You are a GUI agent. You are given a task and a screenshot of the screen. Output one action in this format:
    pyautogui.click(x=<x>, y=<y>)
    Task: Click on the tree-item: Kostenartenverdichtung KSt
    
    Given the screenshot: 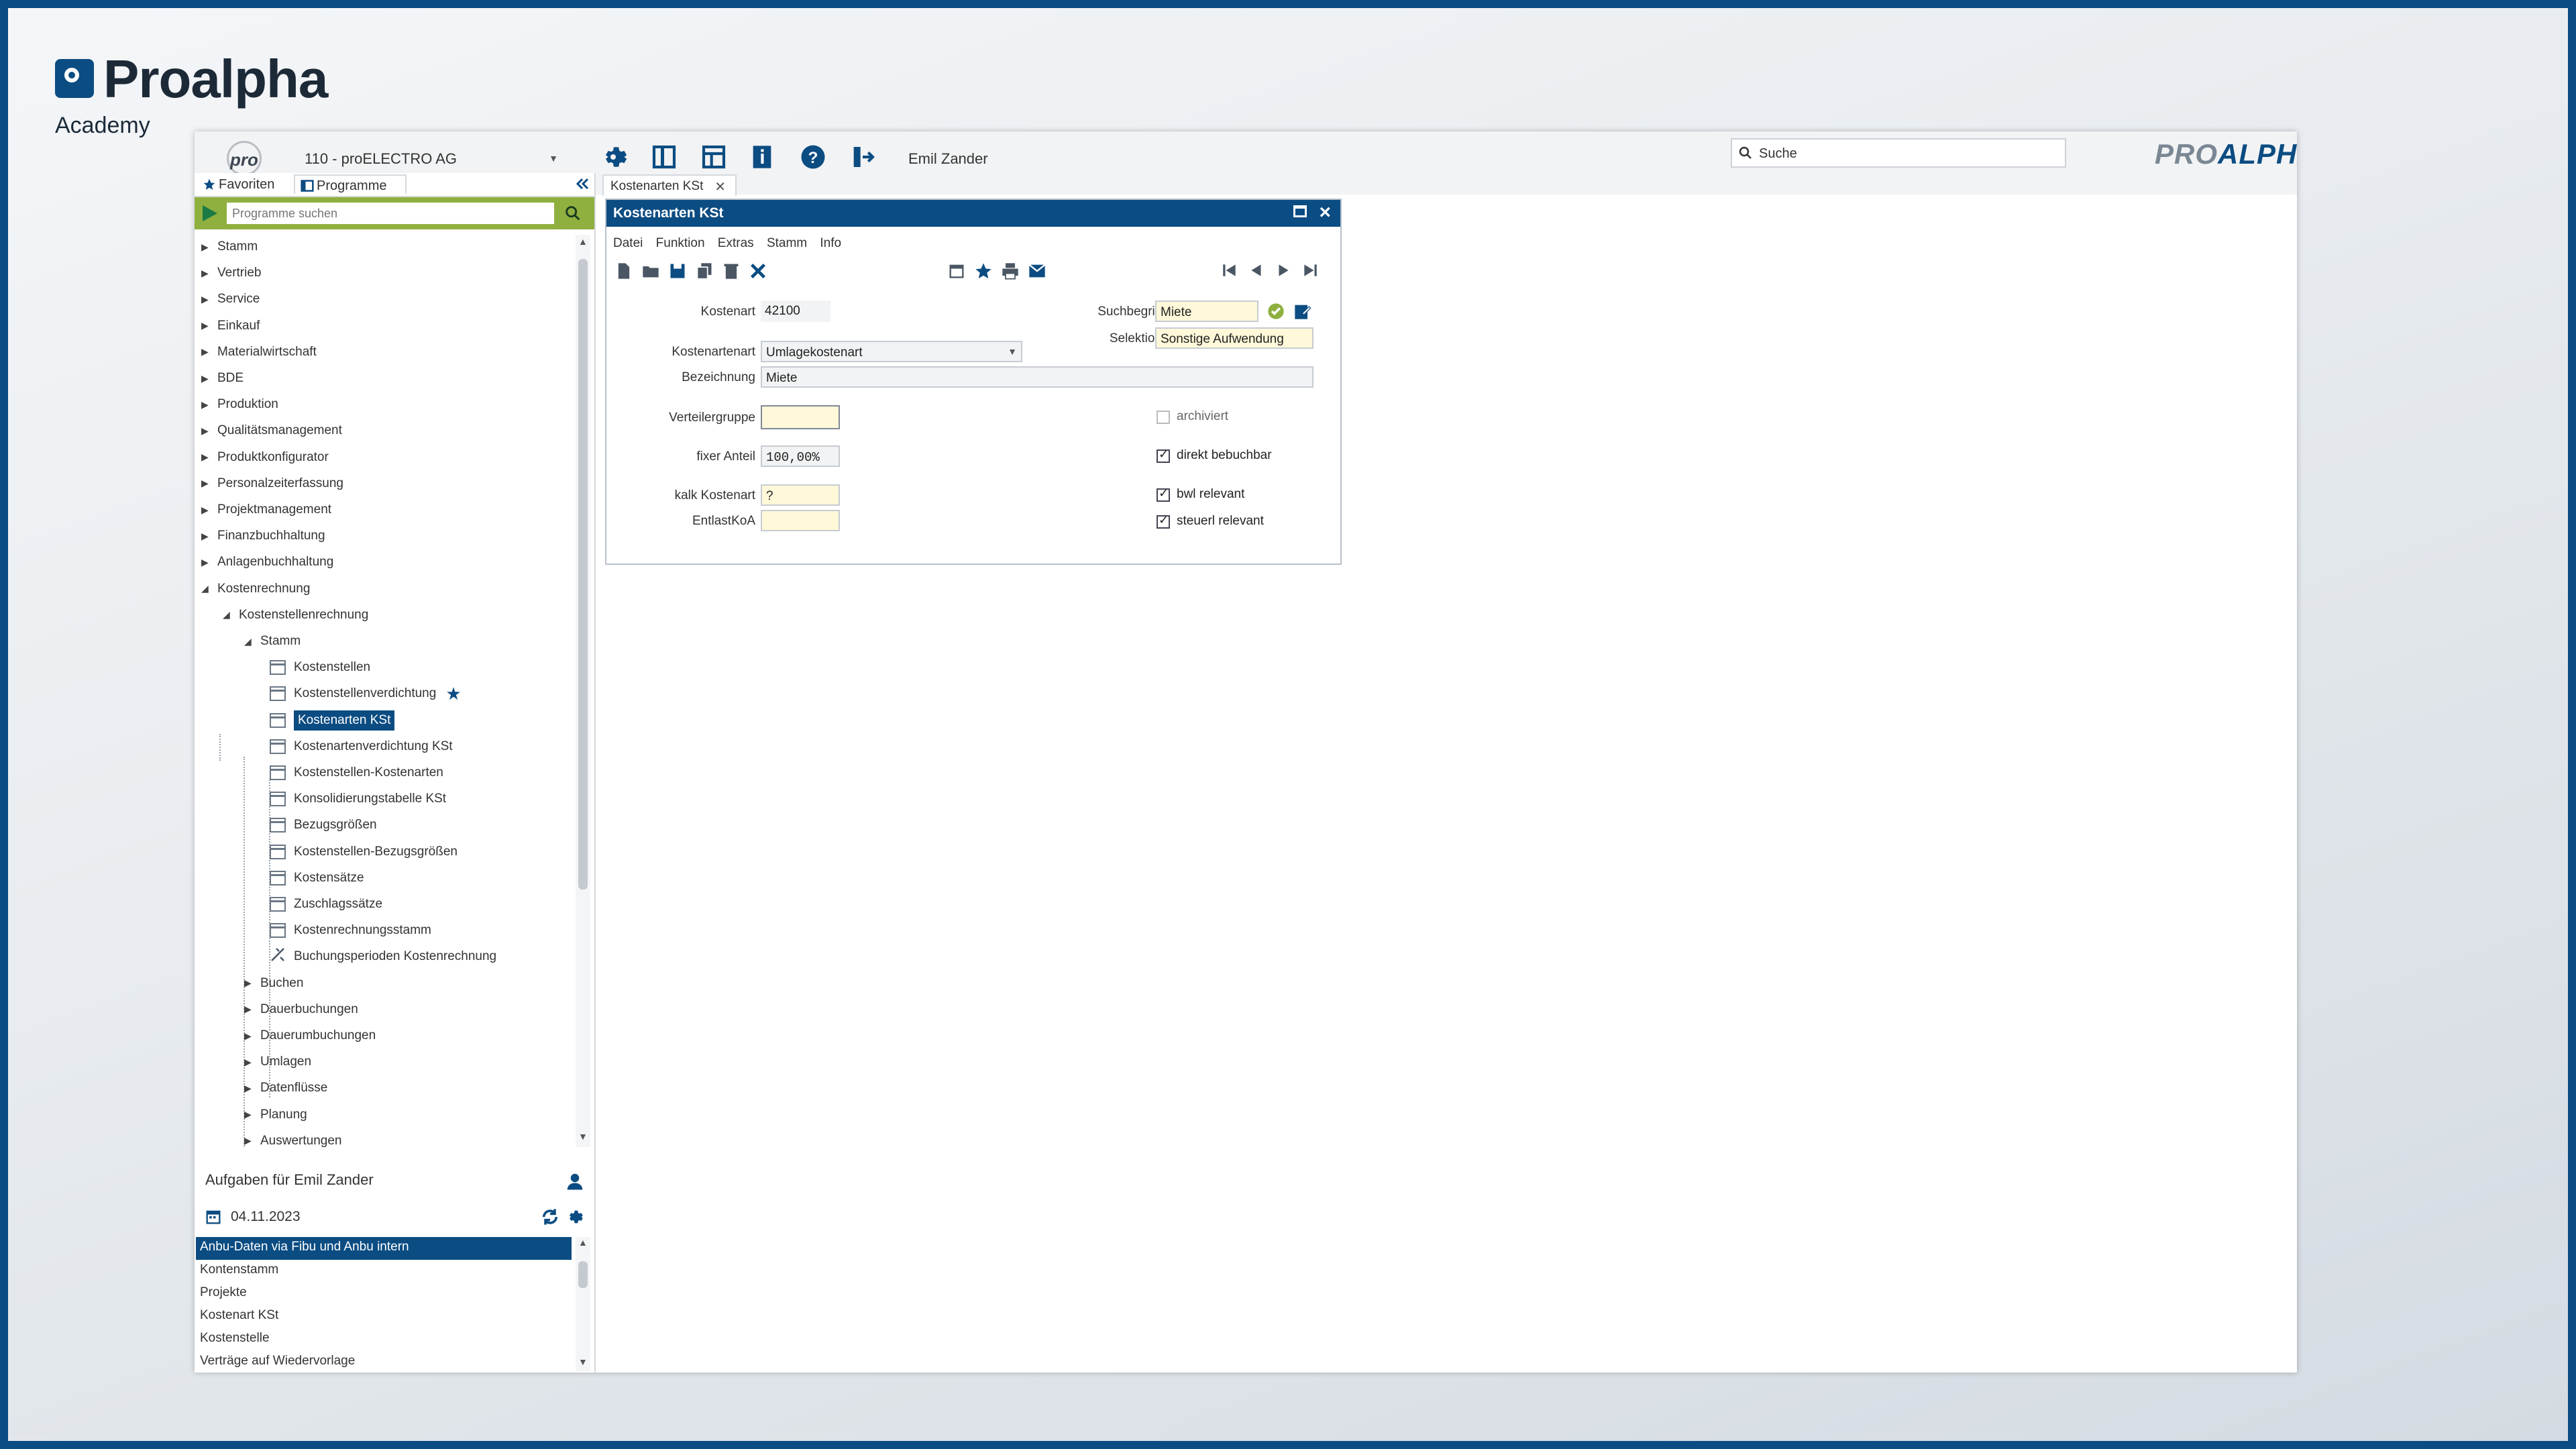 What is the action you would take?
    pyautogui.click(x=361, y=747)
    